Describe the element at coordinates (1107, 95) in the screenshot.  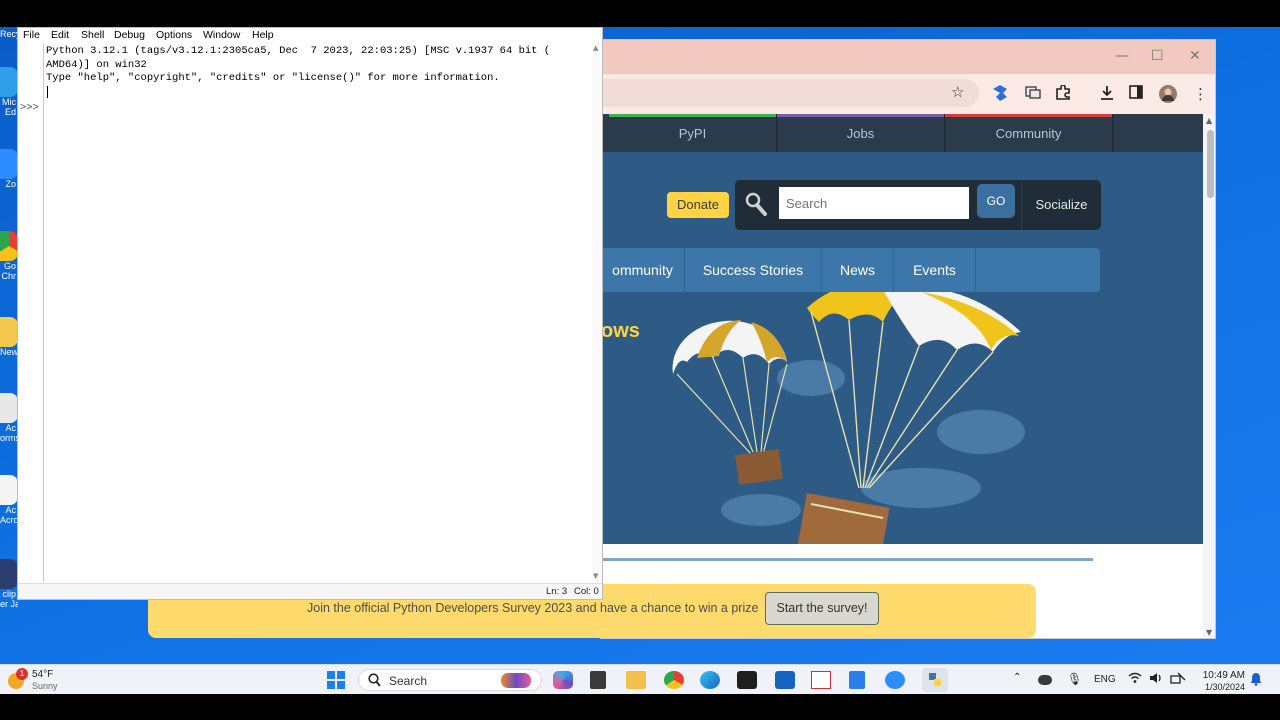
I see `download-icon` at that location.